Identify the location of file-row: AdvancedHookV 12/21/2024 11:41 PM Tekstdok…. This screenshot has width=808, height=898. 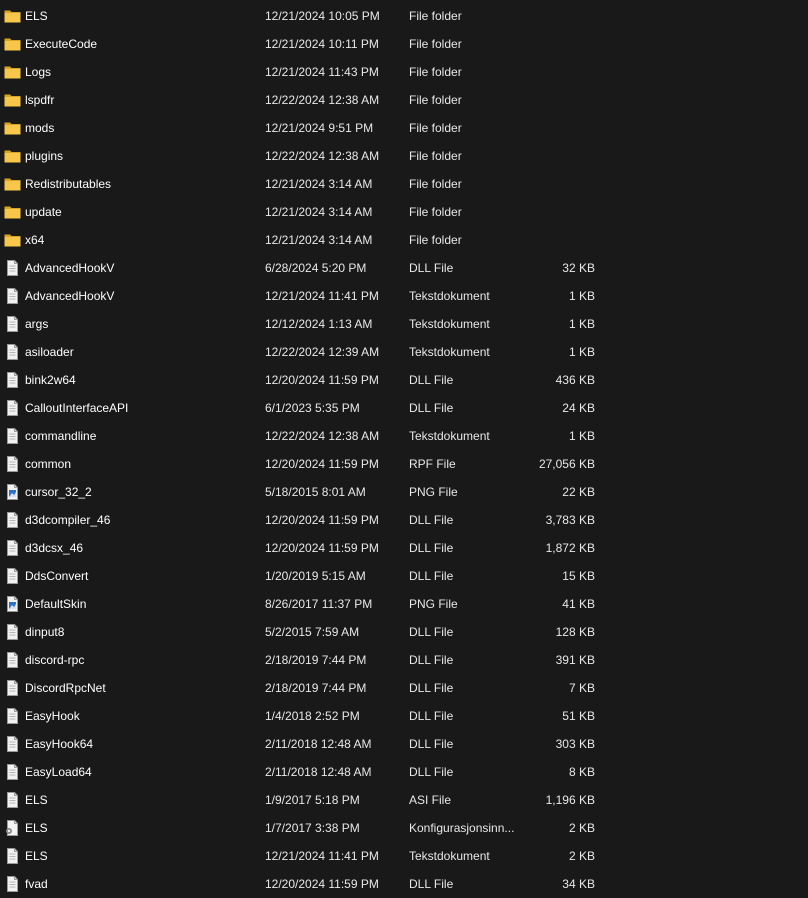
(404, 296).